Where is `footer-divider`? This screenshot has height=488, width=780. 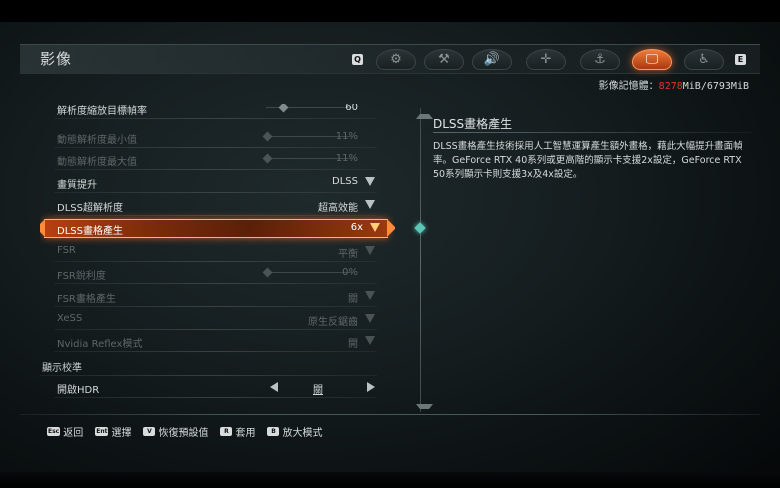 footer-divider is located at coordinates (390, 414).